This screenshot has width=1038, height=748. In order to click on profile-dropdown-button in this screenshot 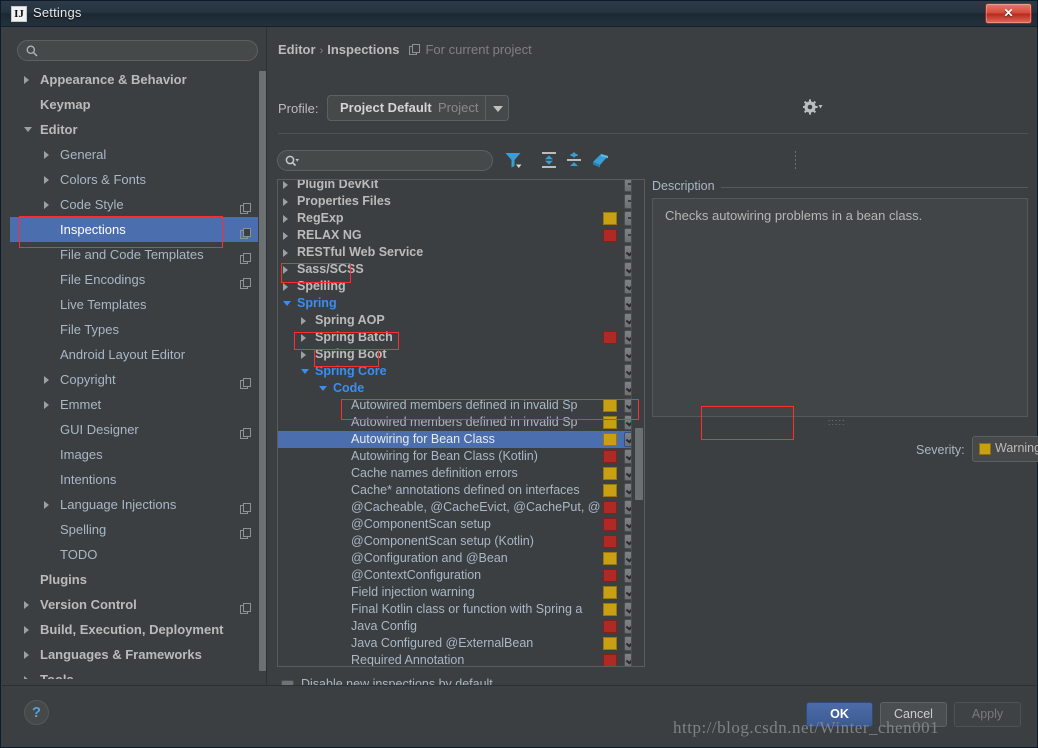, I will do `click(496, 108)`.